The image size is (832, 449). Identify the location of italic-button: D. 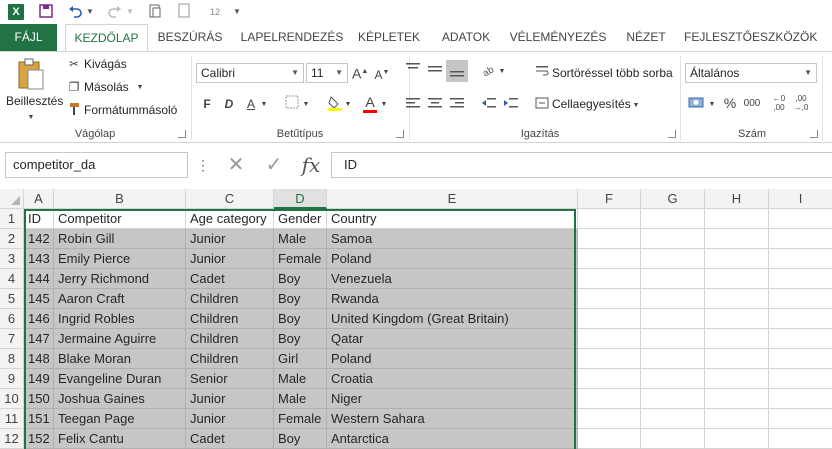
(229, 104).